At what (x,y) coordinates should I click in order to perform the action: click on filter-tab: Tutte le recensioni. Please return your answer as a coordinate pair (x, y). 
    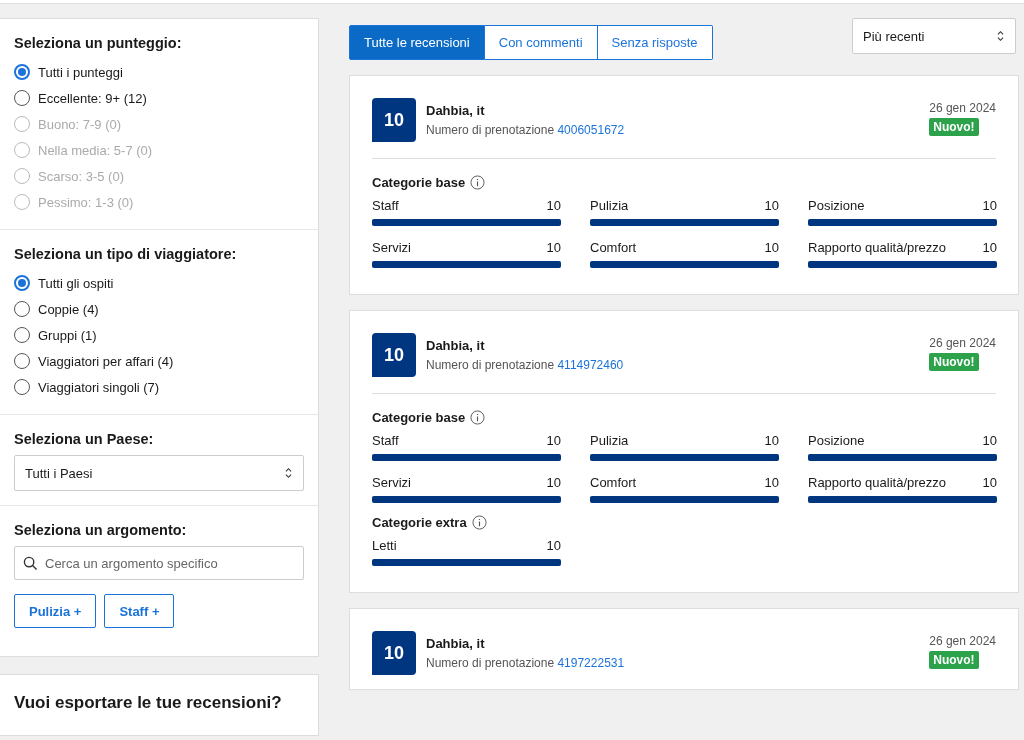
    Looking at the image, I should click on (417, 42).